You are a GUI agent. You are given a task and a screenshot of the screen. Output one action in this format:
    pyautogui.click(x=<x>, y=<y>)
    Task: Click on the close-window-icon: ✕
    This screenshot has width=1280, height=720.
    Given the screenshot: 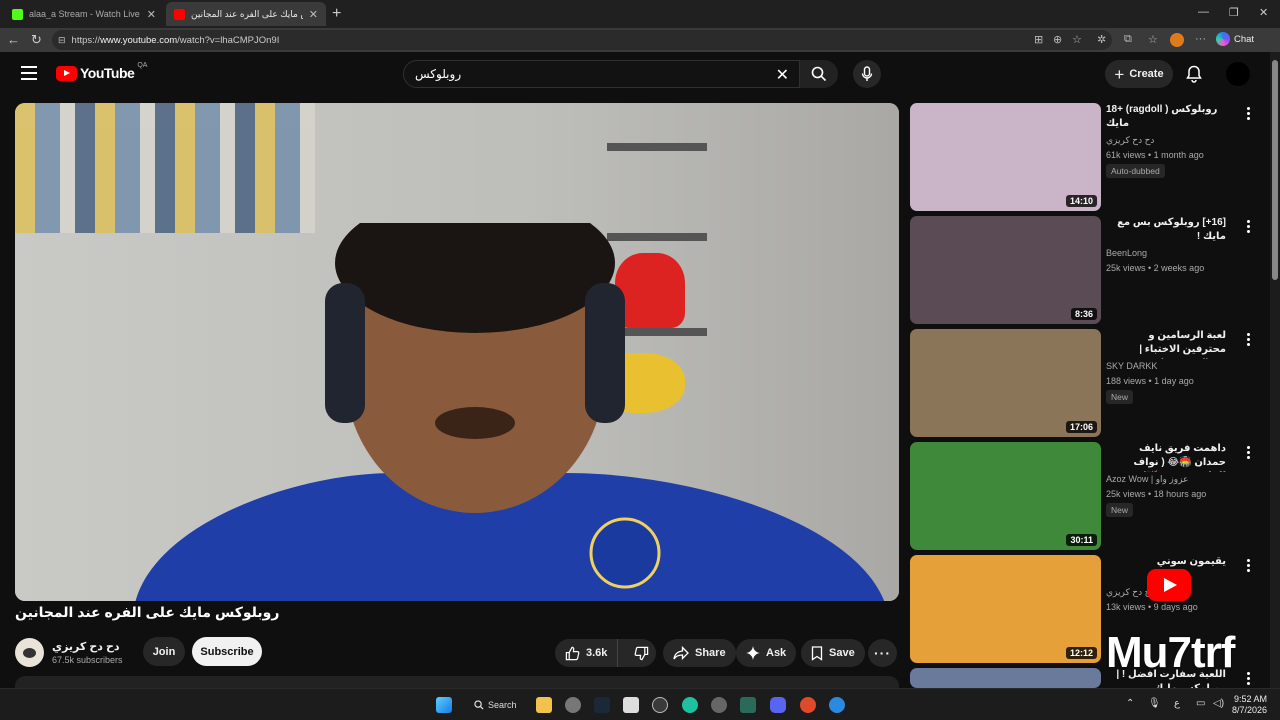 What is the action you would take?
    pyautogui.click(x=1263, y=12)
    